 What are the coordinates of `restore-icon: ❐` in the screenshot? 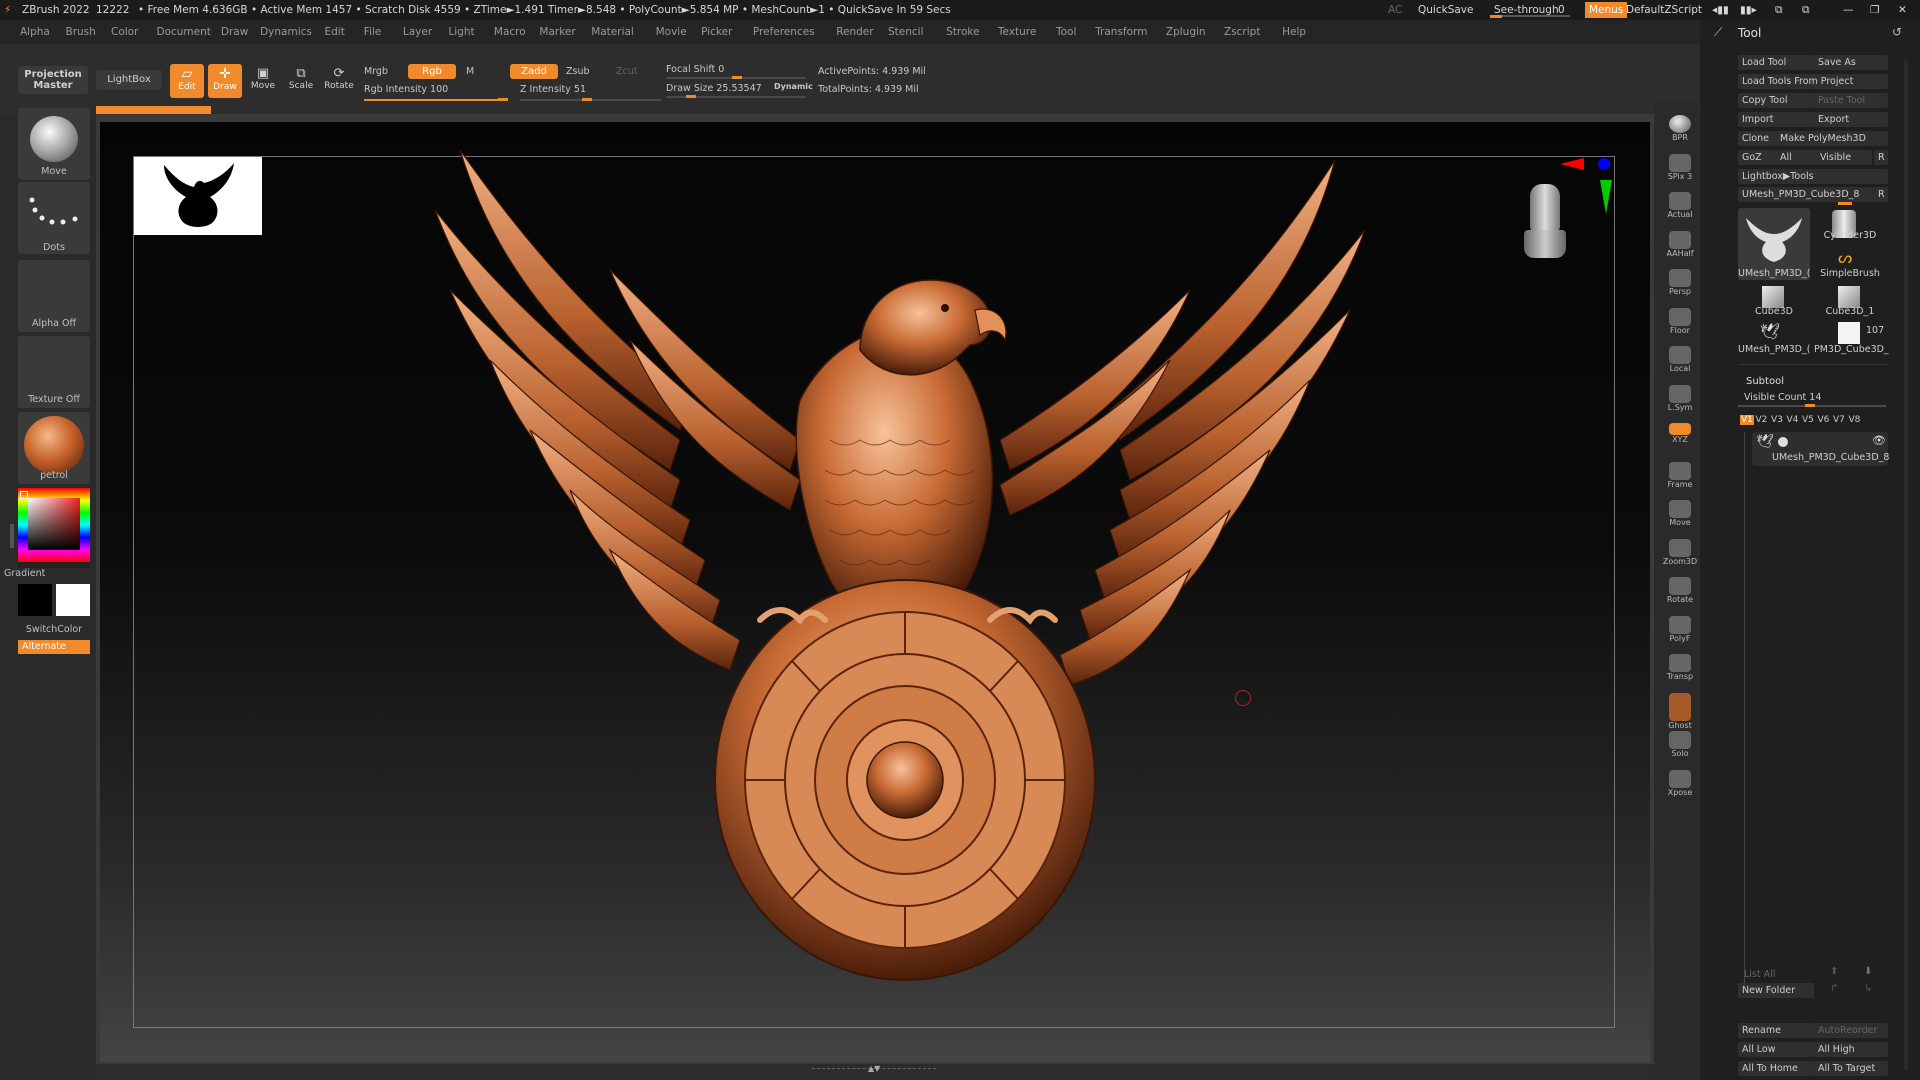 It's located at (1874, 10).